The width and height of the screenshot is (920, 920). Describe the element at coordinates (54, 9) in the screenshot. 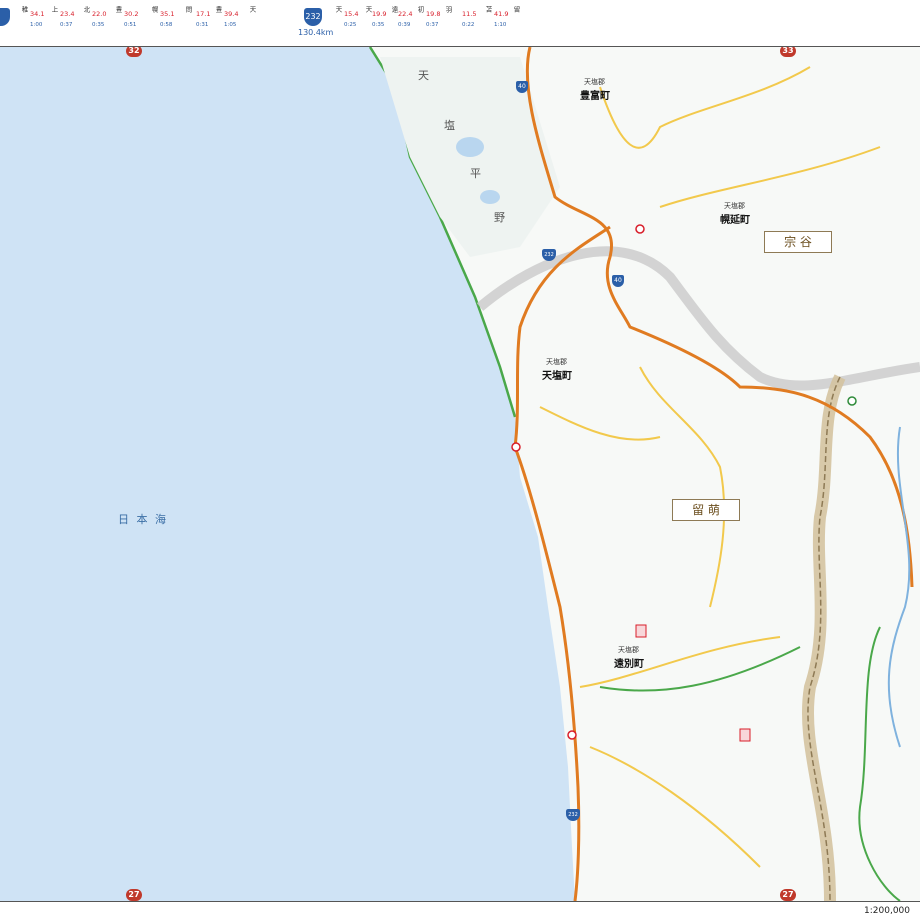

I see `route-a-stop: 上` at that location.